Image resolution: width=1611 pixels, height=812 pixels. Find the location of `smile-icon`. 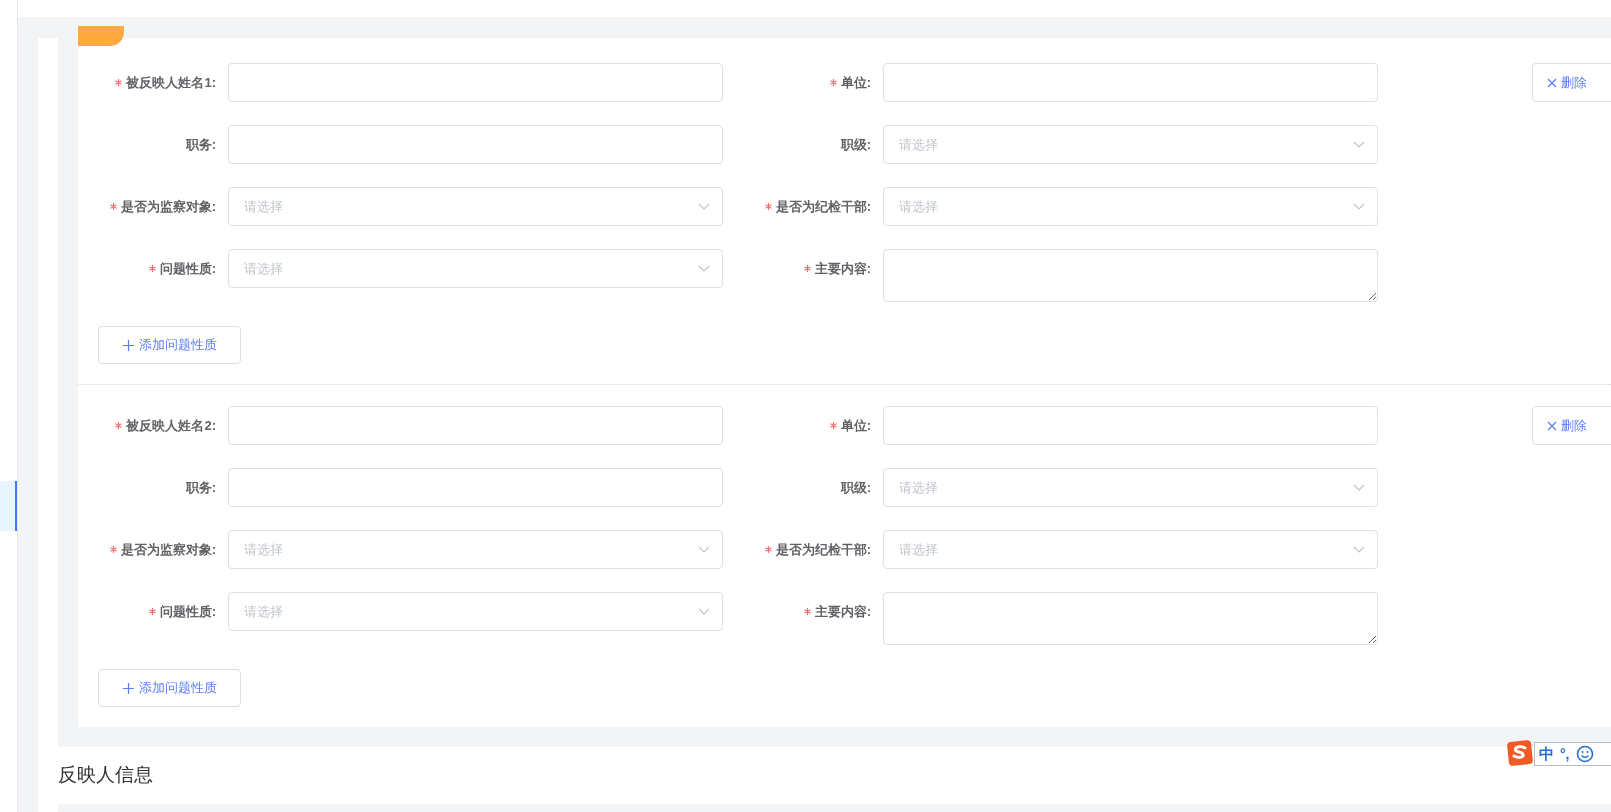

smile-icon is located at coordinates (1584, 754).